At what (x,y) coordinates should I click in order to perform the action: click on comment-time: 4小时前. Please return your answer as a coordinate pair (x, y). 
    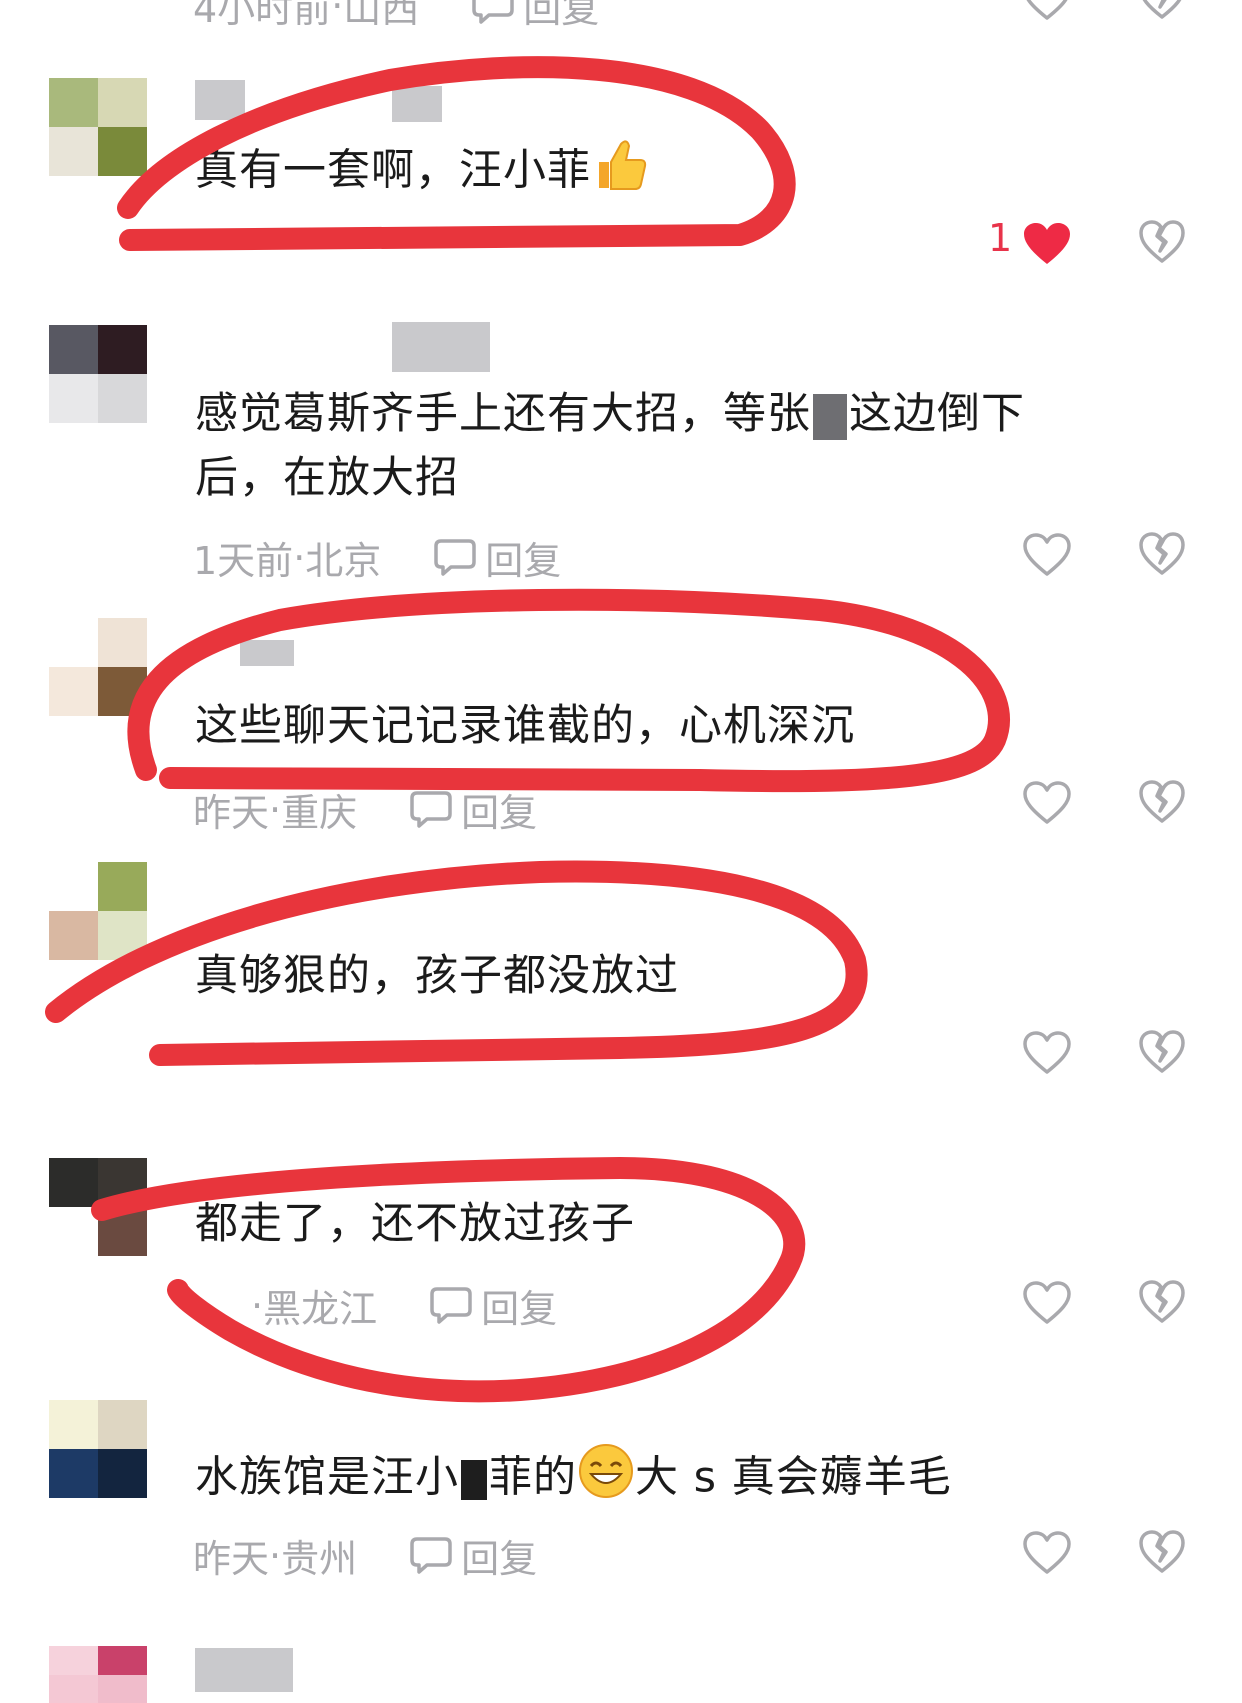
    Looking at the image, I should click on (262, 15).